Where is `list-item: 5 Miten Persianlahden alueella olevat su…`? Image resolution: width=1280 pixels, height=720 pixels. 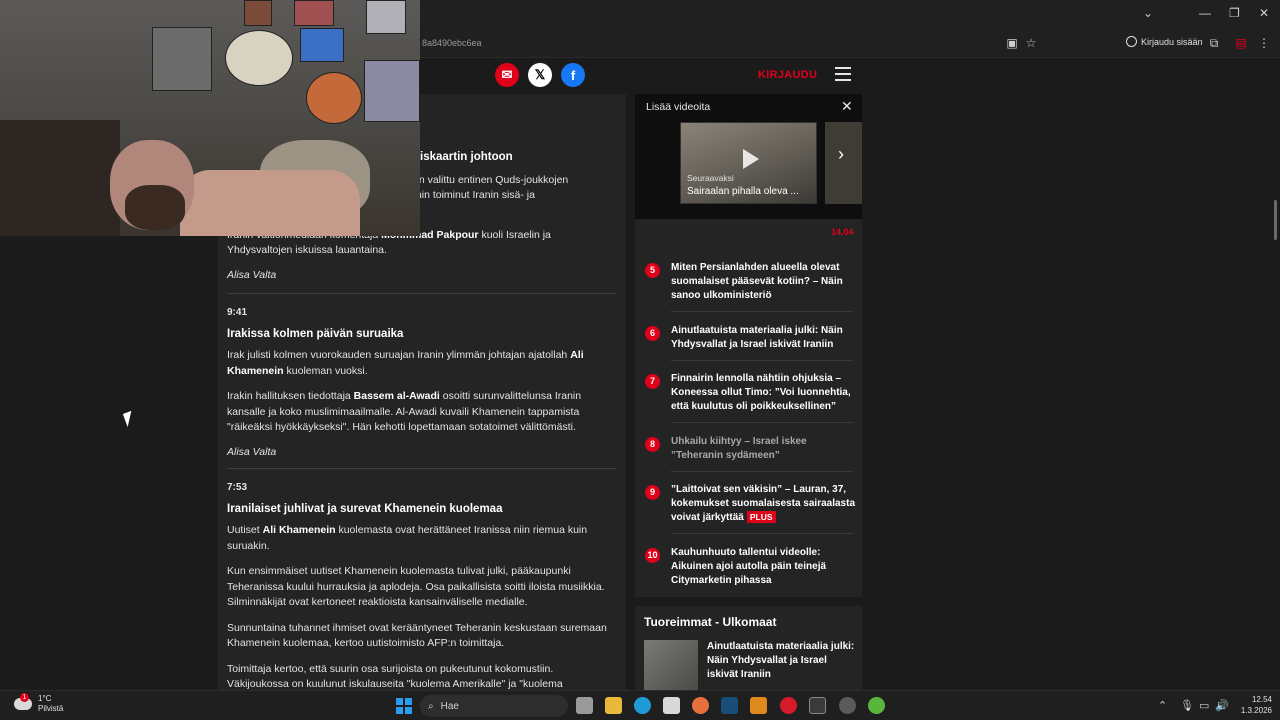 list-item: 5 Miten Persianlahden alueella olevat su… is located at coordinates (749, 283).